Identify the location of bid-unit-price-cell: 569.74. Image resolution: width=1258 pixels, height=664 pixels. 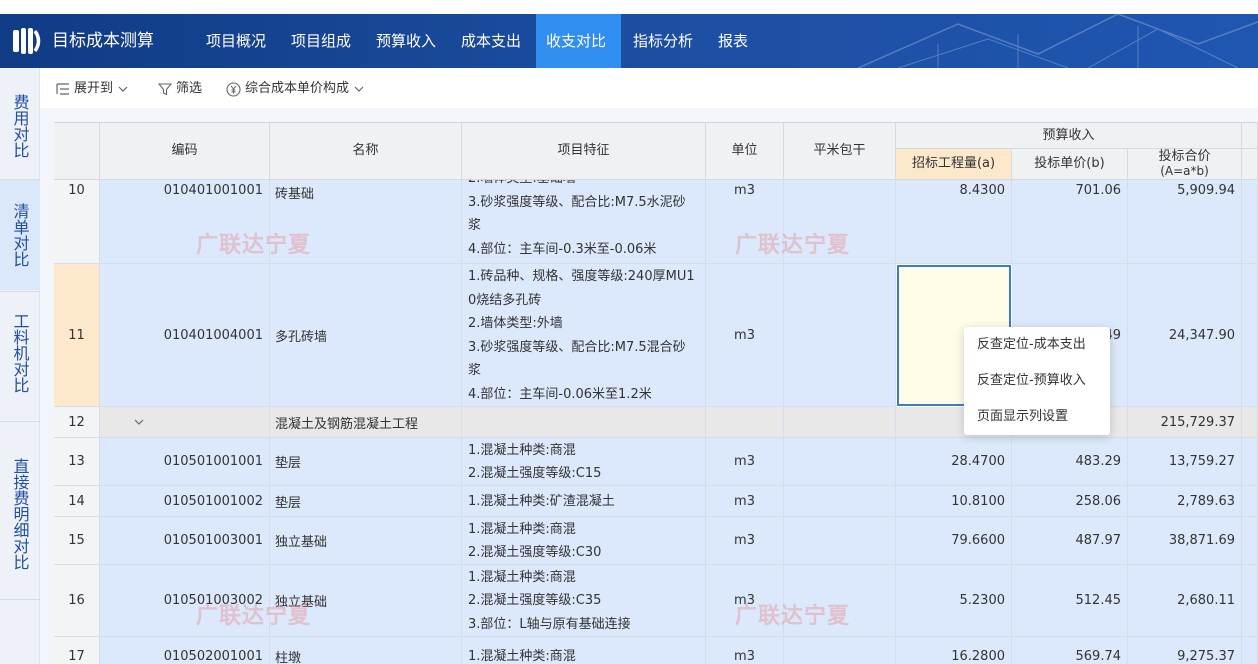
(1070, 650).